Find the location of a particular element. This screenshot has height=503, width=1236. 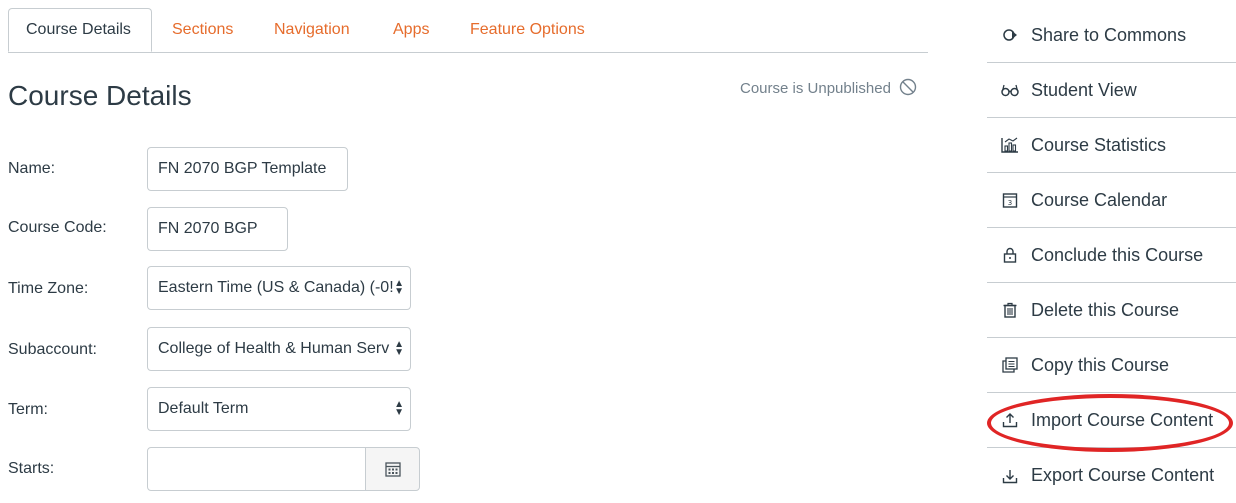

time-zone-value: Eastern Time (US & Canada) (-0! is located at coordinates (276, 287).